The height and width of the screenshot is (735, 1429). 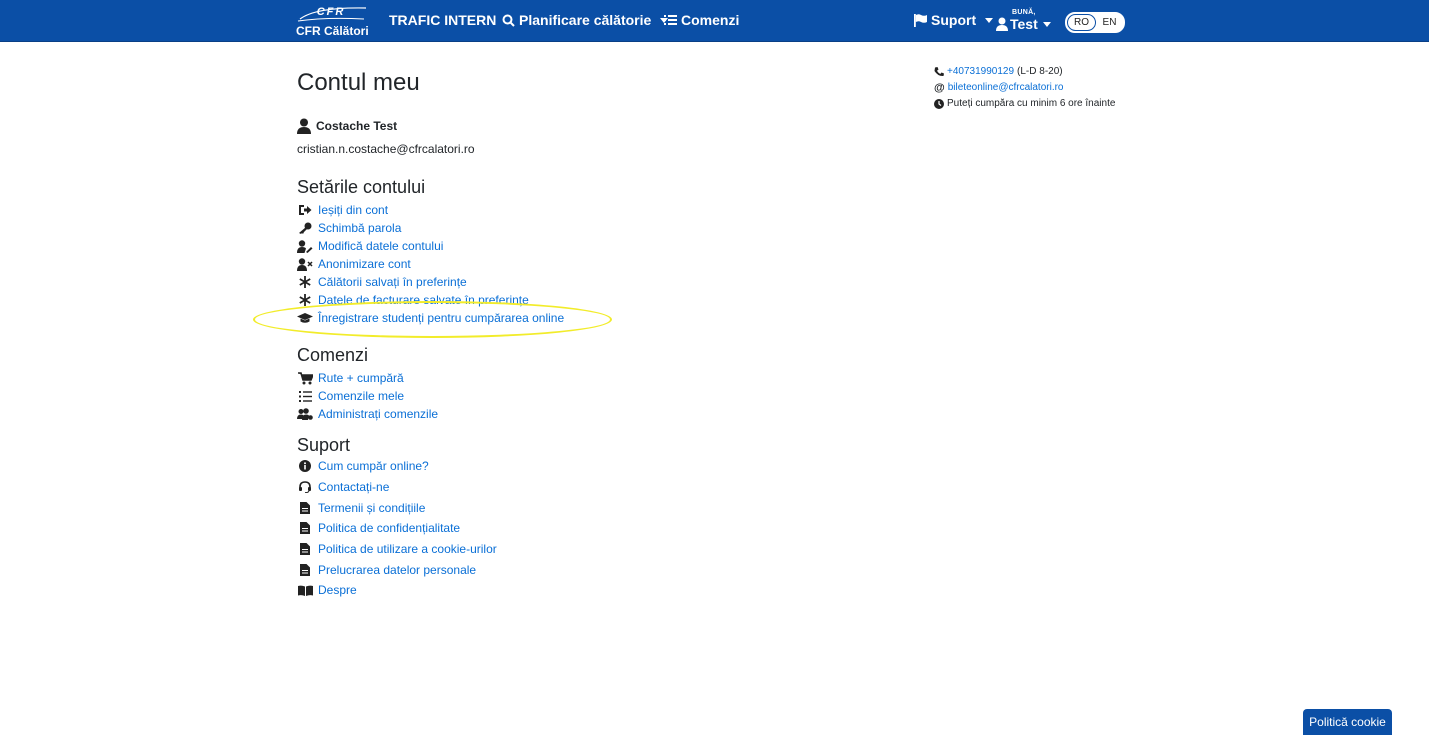 What do you see at coordinates (378, 414) in the screenshot?
I see `orders-link-manage-orders: Administrați comenzile` at bounding box center [378, 414].